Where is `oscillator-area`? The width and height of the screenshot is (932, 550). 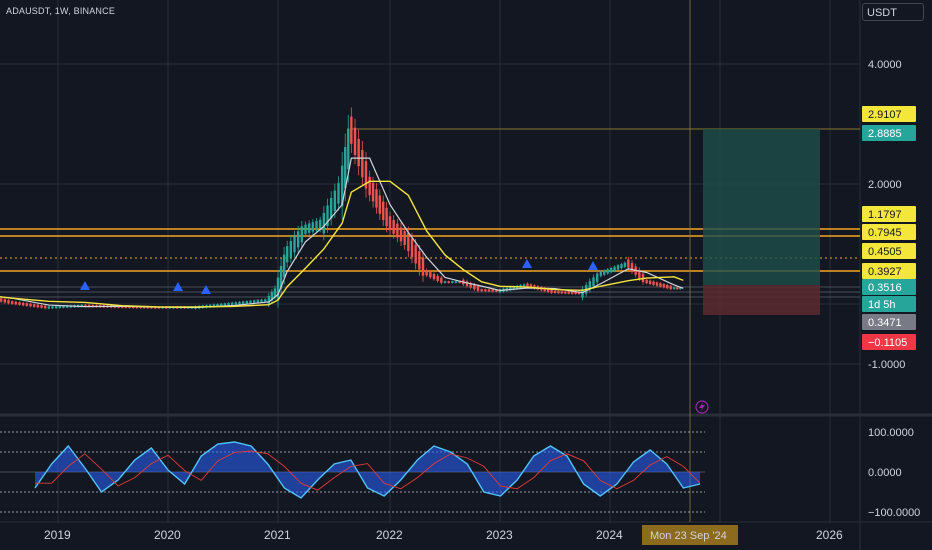 oscillator-area is located at coordinates (367, 470).